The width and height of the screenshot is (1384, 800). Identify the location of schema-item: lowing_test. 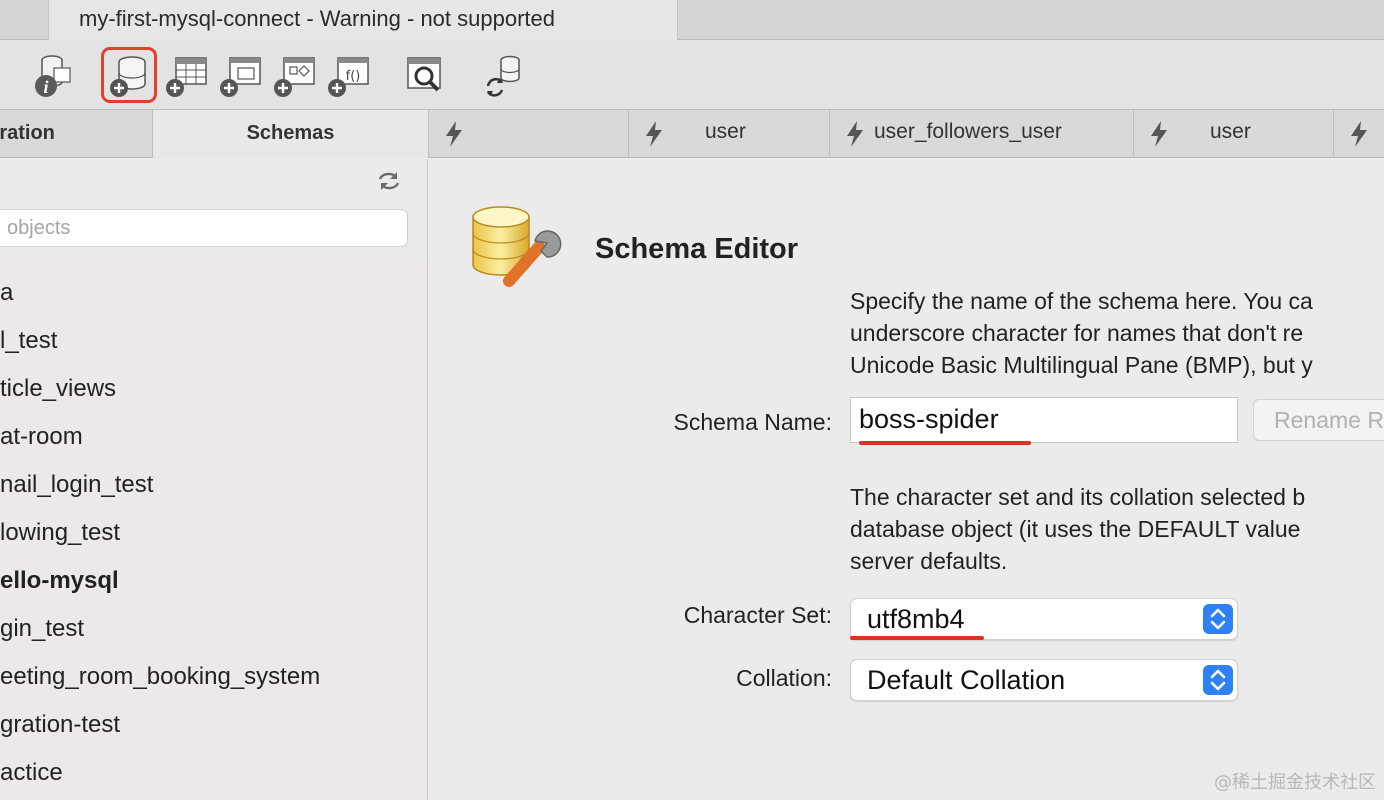
(213, 533).